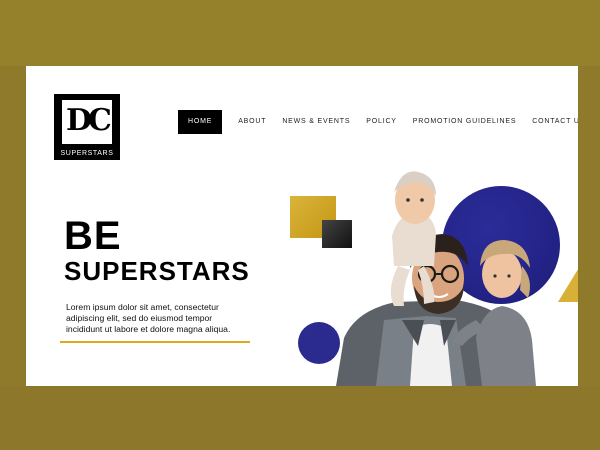 The image size is (600, 450). Describe the element at coordinates (252, 122) in the screenshot. I see `nav-item-about: ABOUT` at that location.